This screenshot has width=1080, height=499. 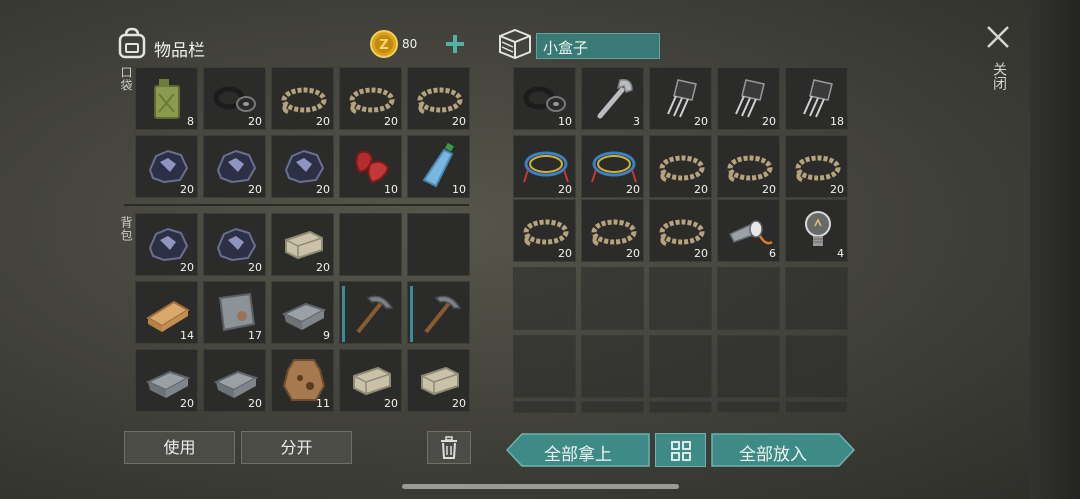 I want to click on section-divider, so click(x=296, y=205).